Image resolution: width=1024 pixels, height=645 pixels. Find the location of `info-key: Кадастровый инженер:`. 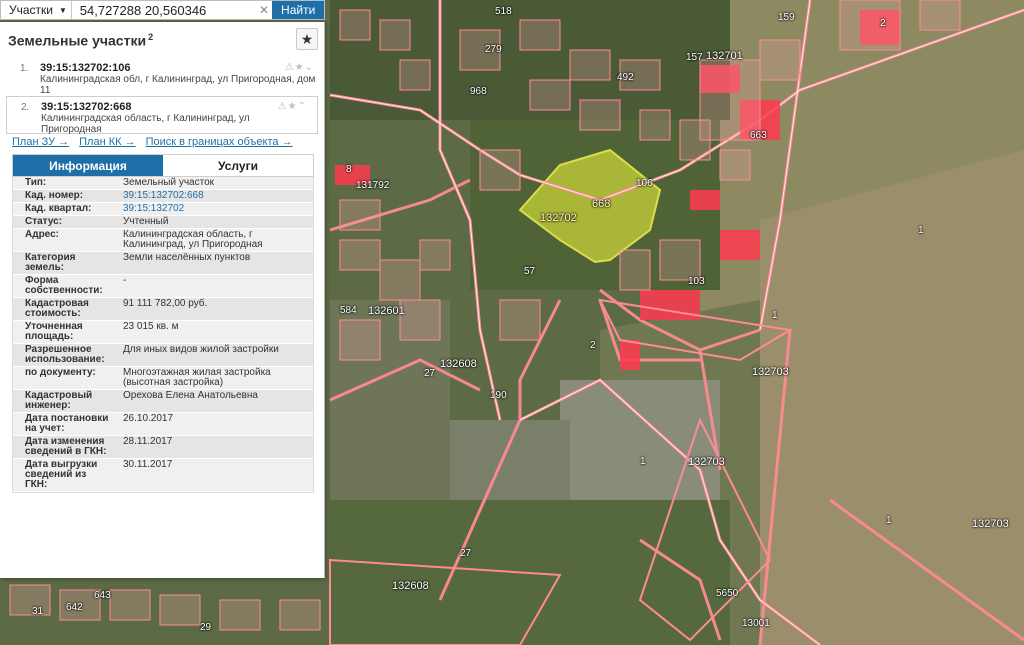

info-key: Кадастровый инженер: is located at coordinates (59, 400).